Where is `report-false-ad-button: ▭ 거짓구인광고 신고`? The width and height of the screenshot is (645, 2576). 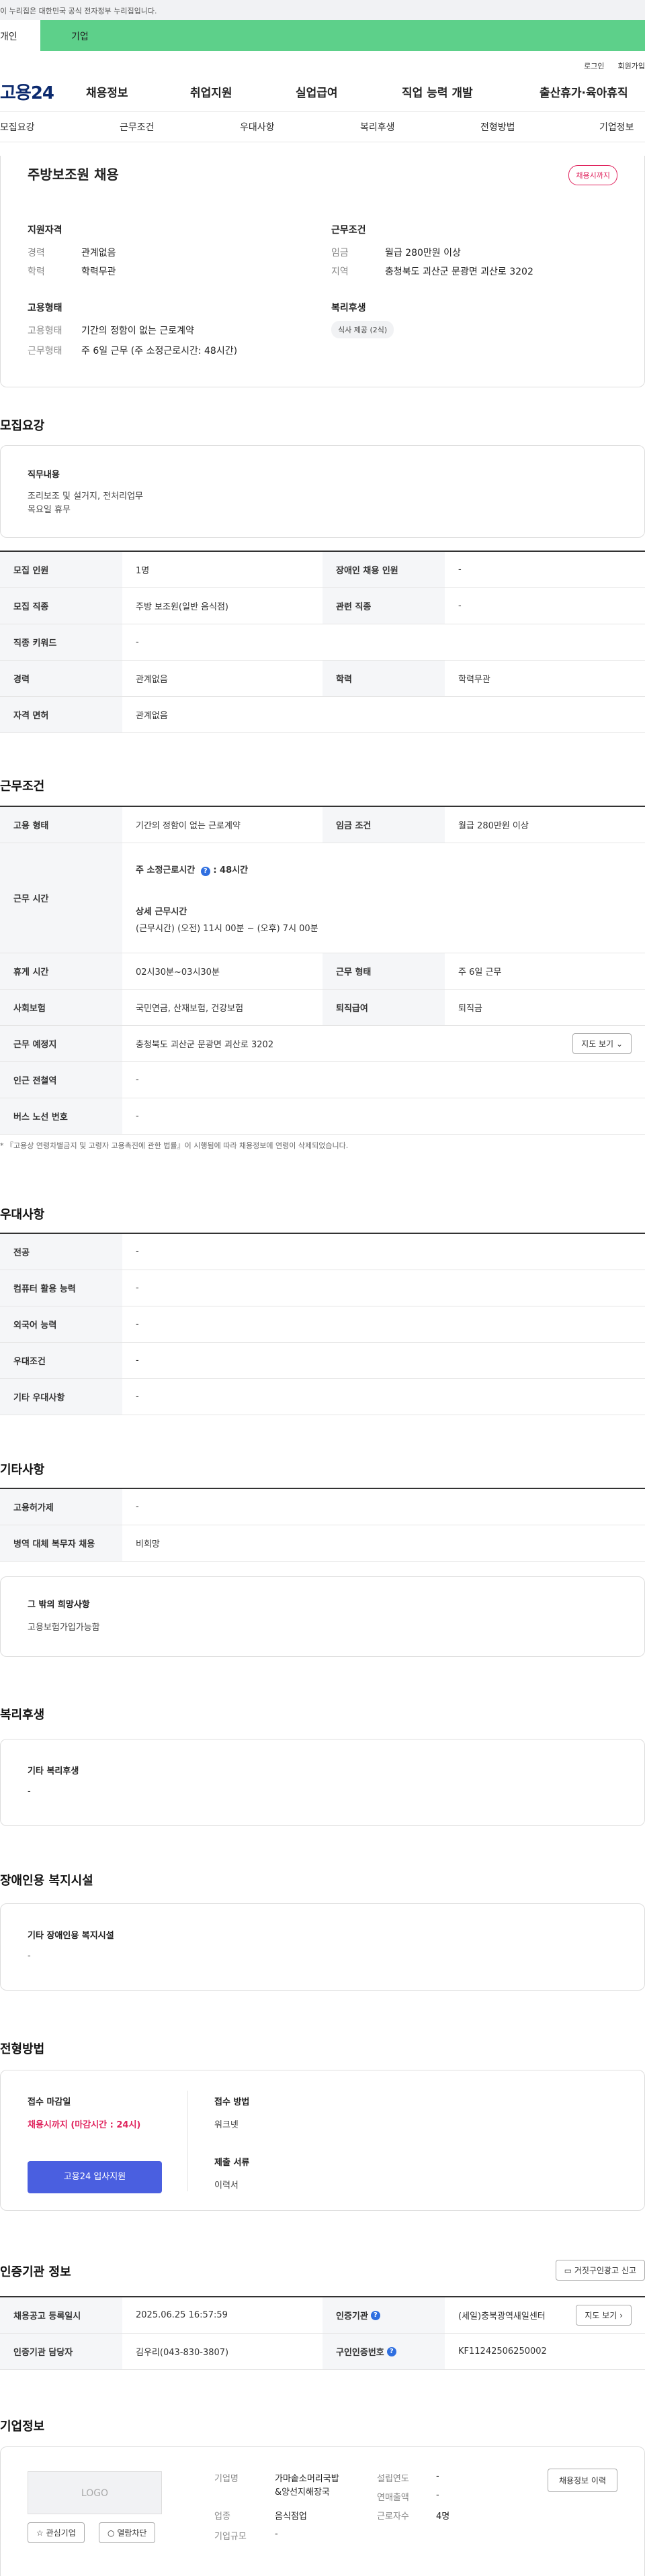 report-false-ad-button: ▭ 거짓구인광고 신고 is located at coordinates (600, 2270).